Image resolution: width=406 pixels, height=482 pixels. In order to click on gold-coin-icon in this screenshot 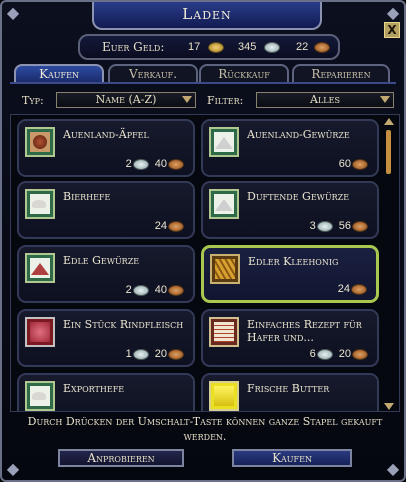, I will do `click(216, 47)`.